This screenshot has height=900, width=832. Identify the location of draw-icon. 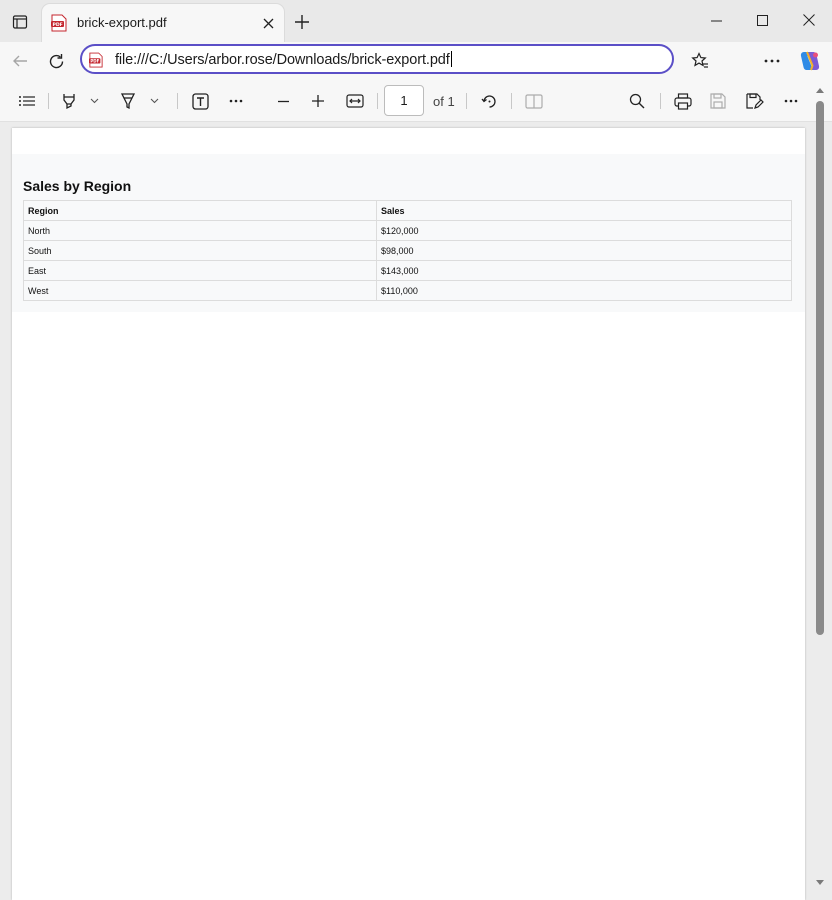
(128, 101).